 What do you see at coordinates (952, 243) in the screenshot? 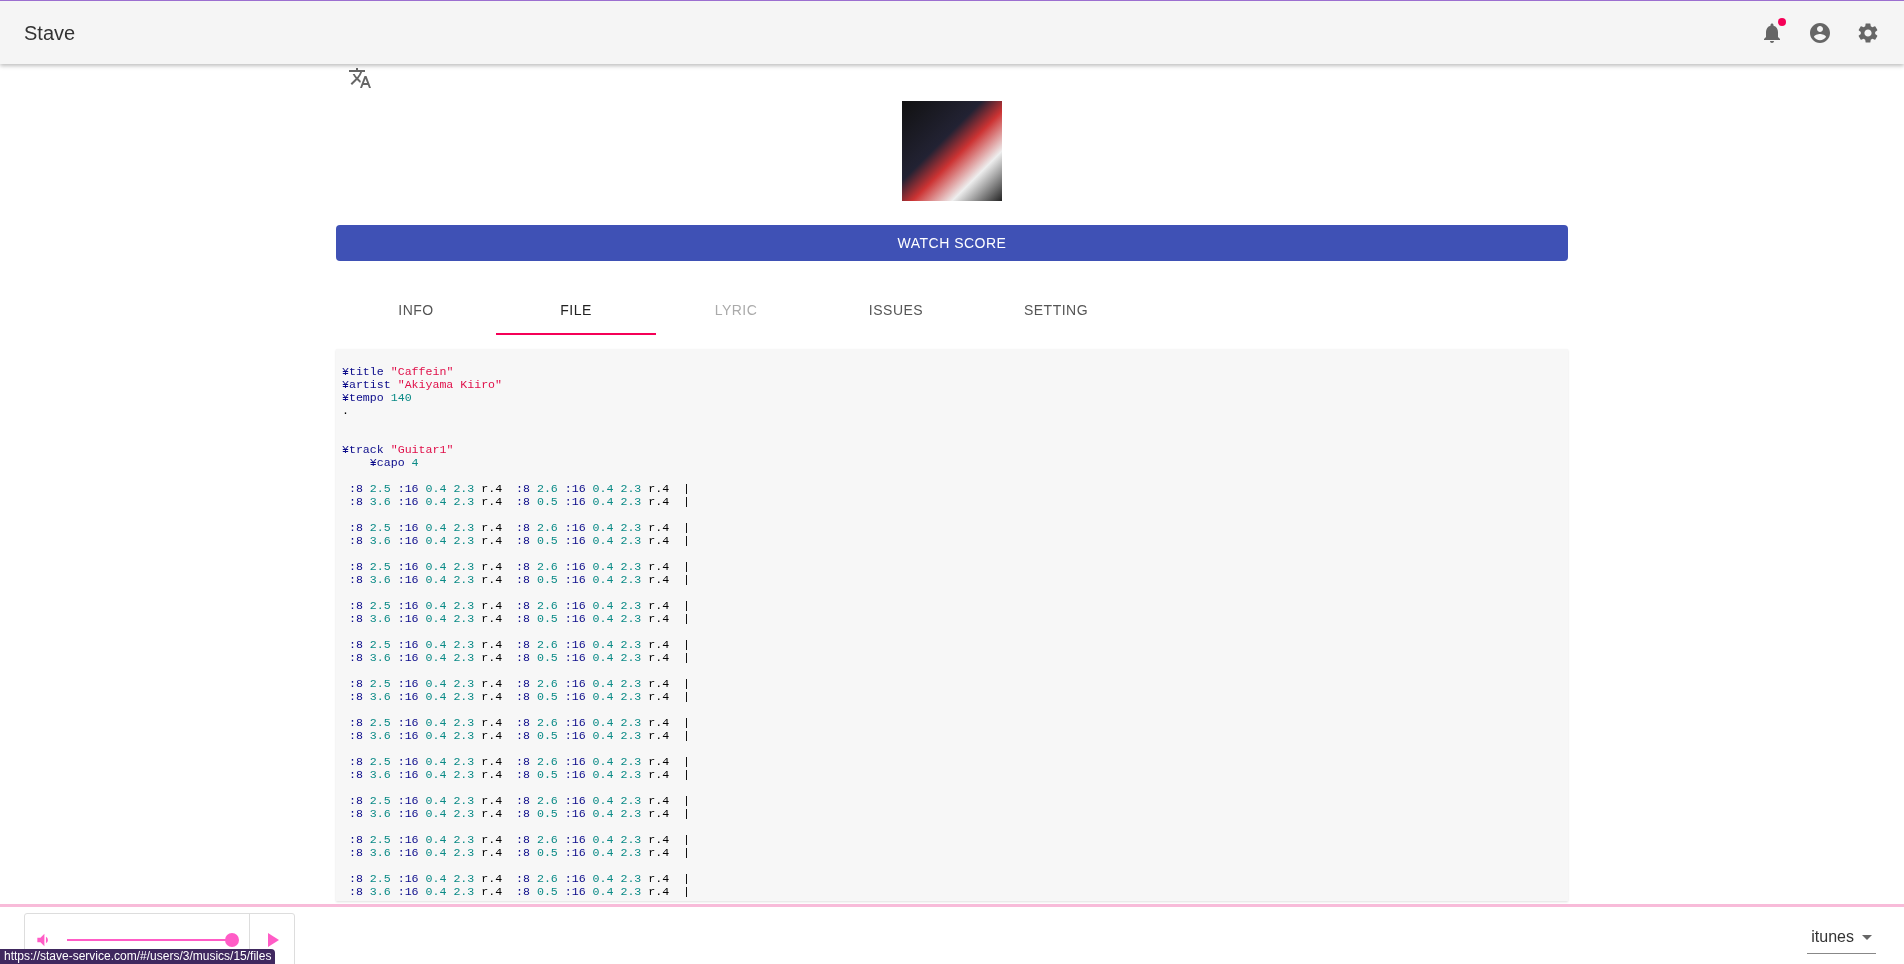
I see `watch-score-button: WATCH SCORE` at bounding box center [952, 243].